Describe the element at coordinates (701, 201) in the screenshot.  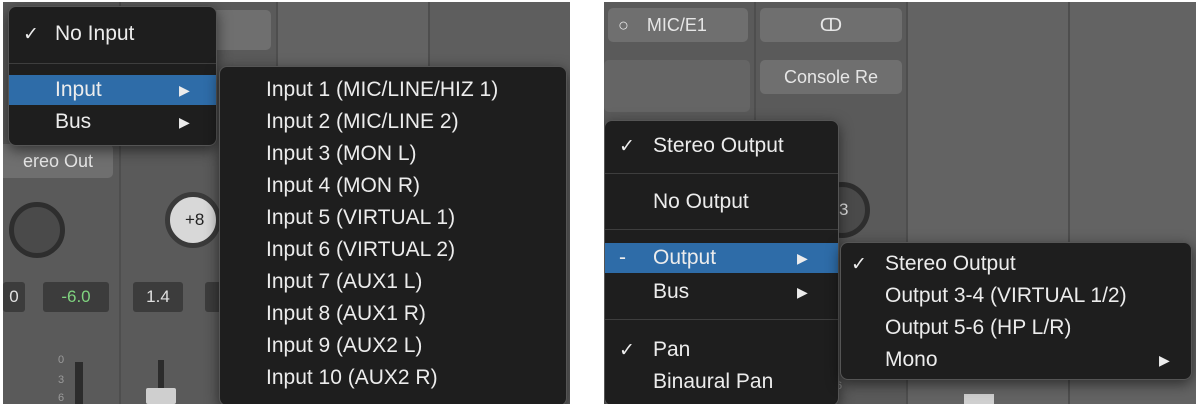
I see `menu-item-label: No Output` at that location.